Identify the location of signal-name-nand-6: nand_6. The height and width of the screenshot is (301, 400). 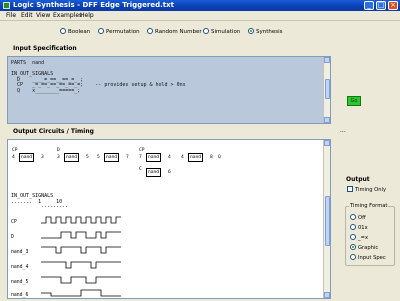
(20, 295).